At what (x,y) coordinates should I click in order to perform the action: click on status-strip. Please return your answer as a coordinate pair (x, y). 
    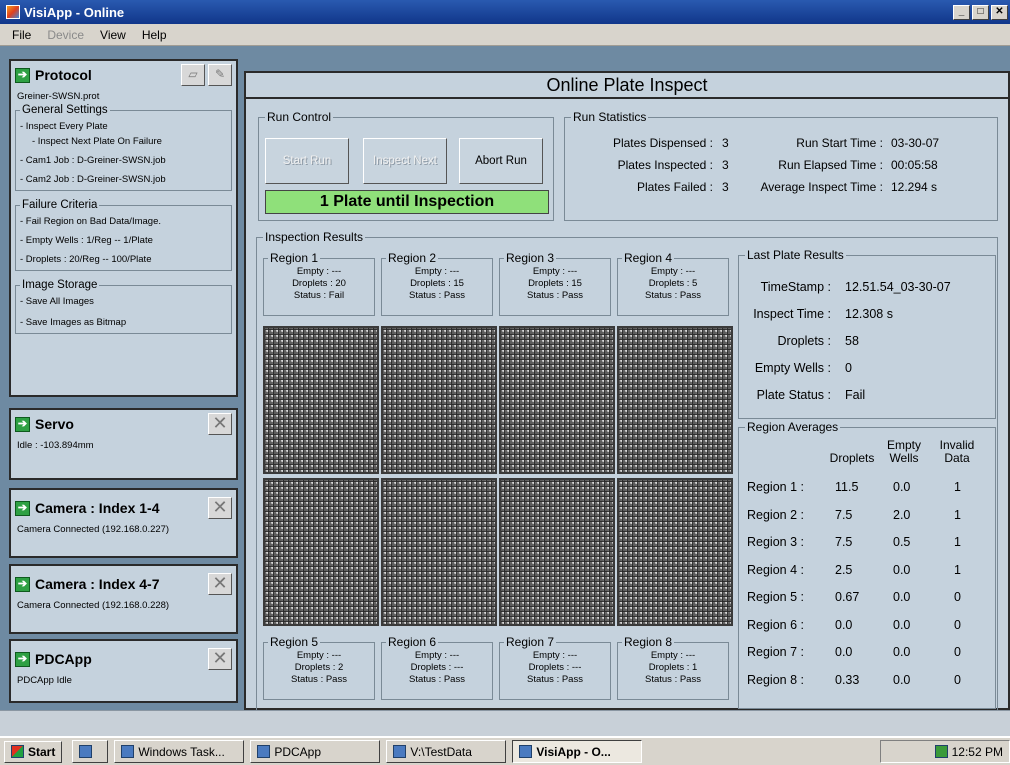
    Looking at the image, I should click on (505, 723).